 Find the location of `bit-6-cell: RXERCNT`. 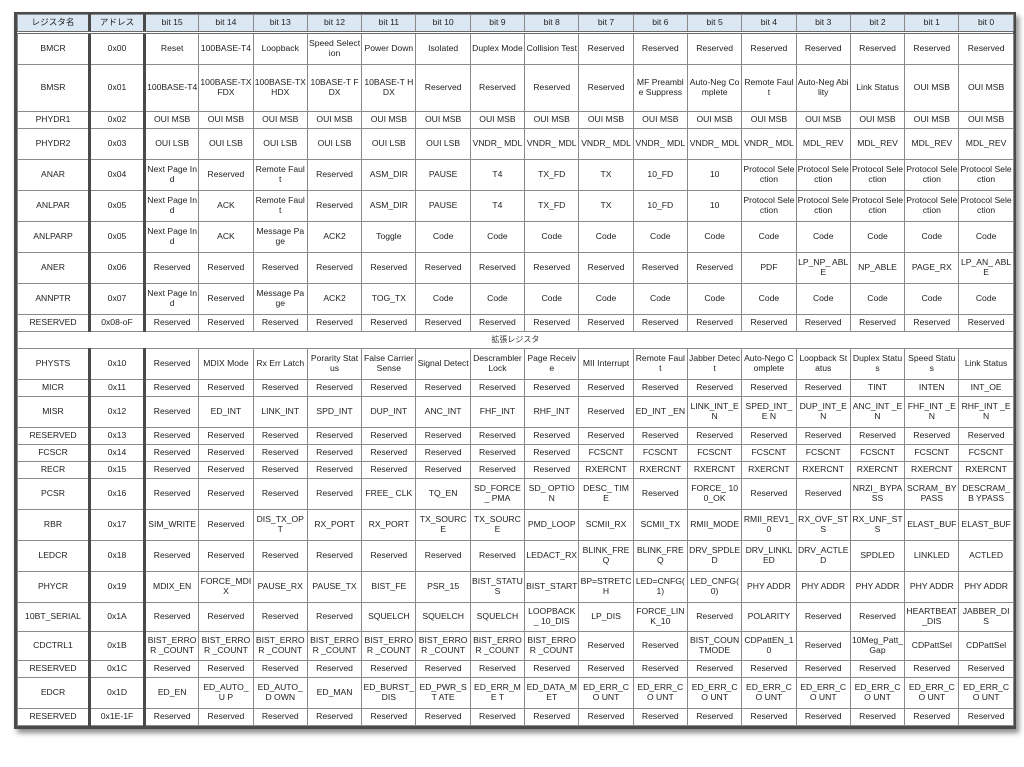

bit-6-cell: RXERCNT is located at coordinates (660, 470).